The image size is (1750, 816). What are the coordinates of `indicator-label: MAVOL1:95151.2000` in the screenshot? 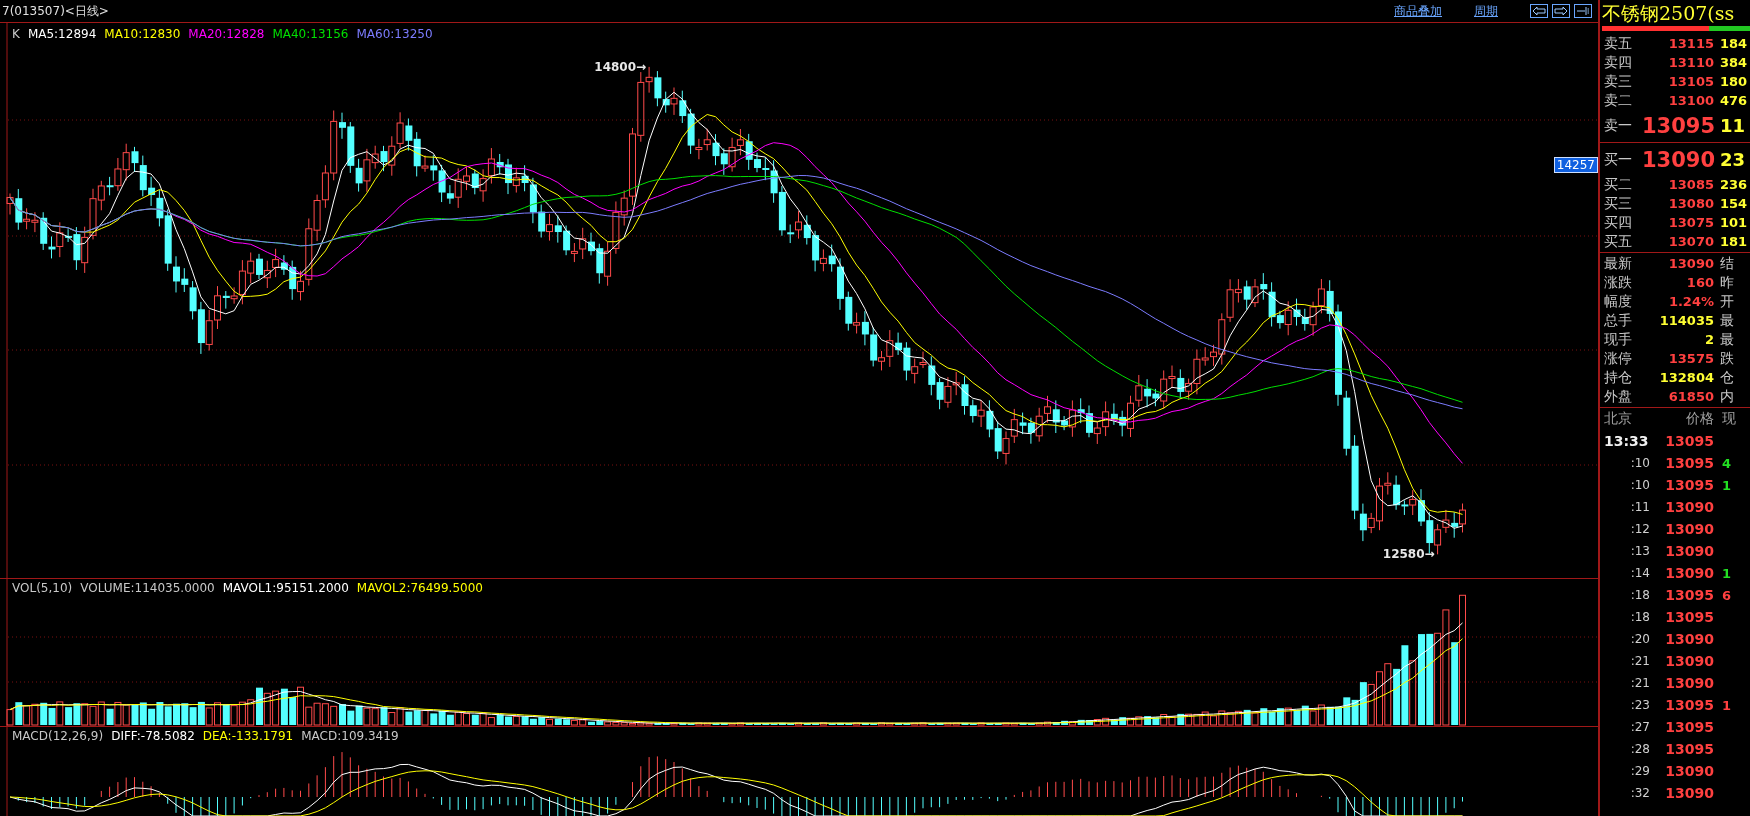 It's located at (285, 588).